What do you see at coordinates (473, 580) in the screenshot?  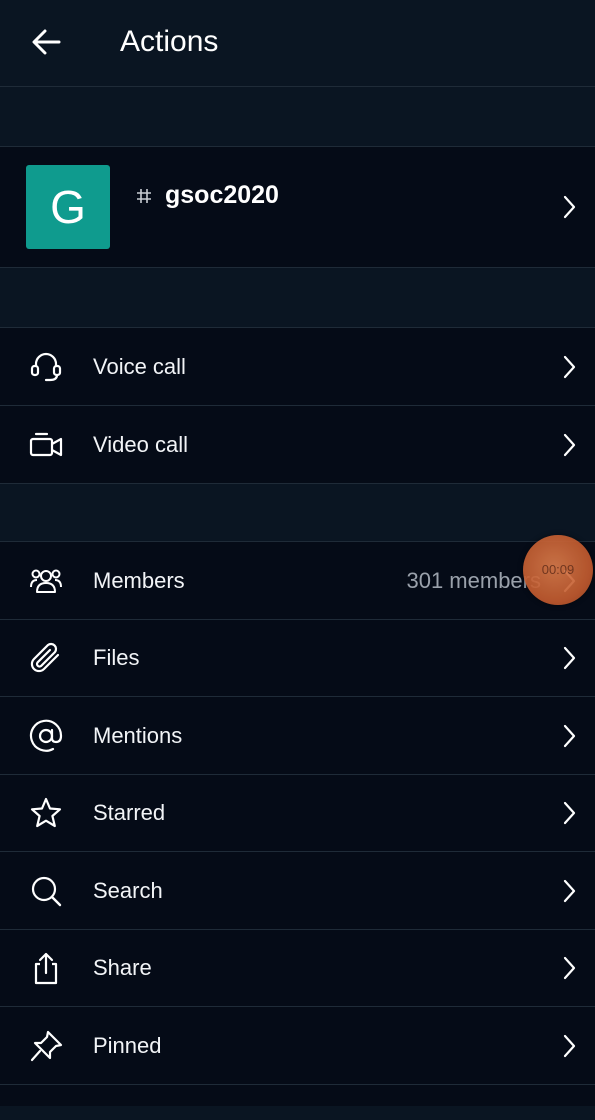 I see `members-count: 301 members` at bounding box center [473, 580].